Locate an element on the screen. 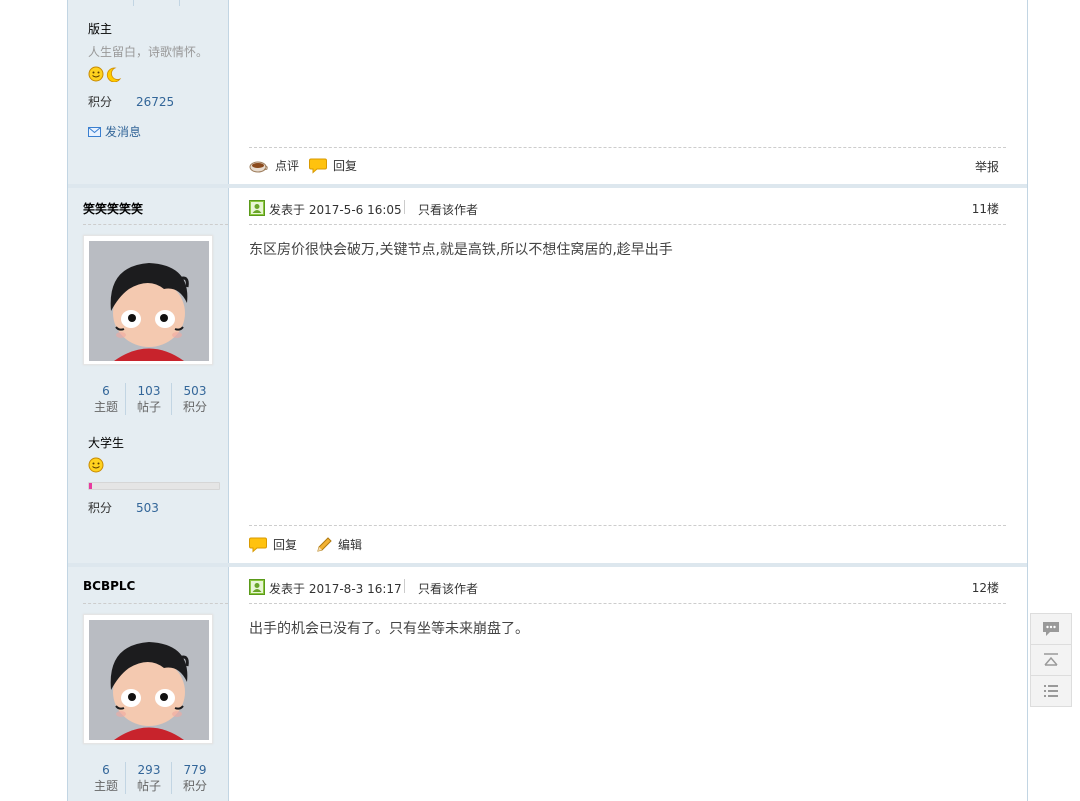  back-to-top-icon is located at coordinates (1051, 659).